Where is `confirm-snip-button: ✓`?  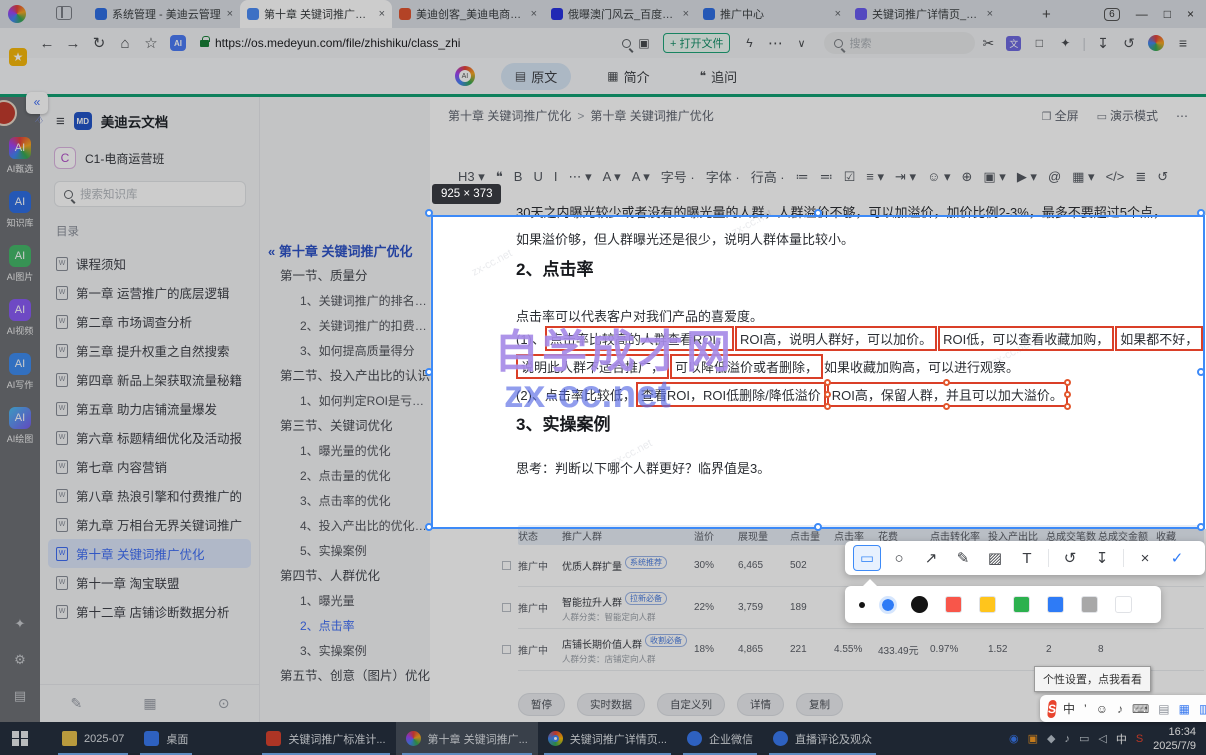
confirm-snip-button: ✓ is located at coordinates (1177, 558).